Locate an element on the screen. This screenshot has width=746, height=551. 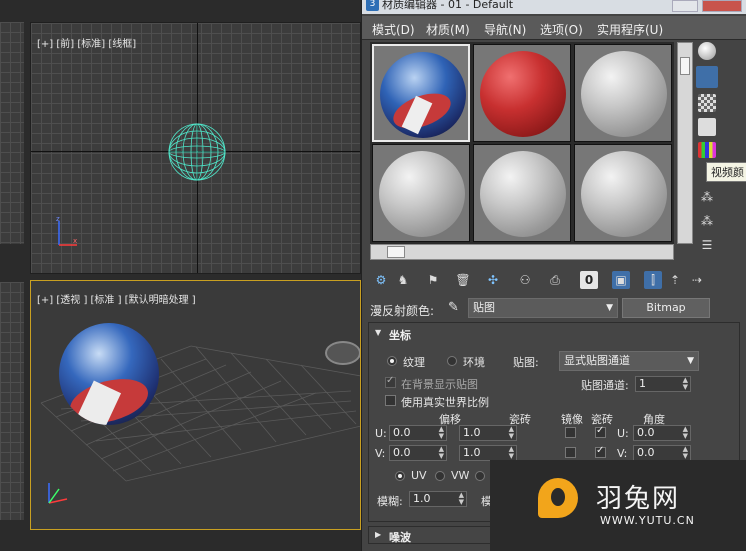
backlight-icon is located at coordinates (707, 77).